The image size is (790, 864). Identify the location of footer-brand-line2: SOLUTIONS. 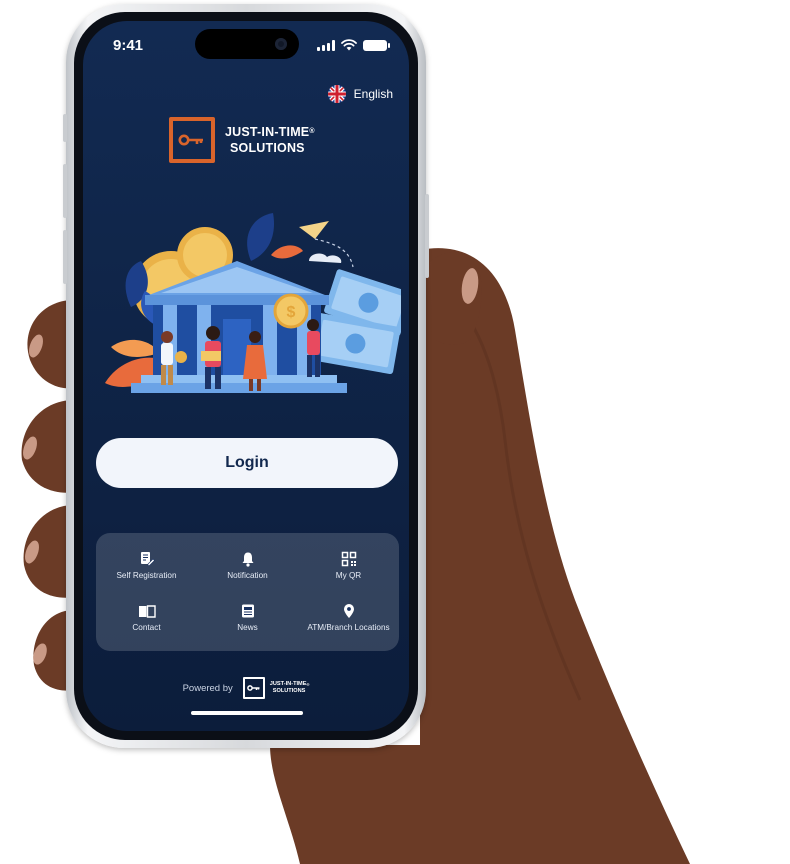
(289, 691).